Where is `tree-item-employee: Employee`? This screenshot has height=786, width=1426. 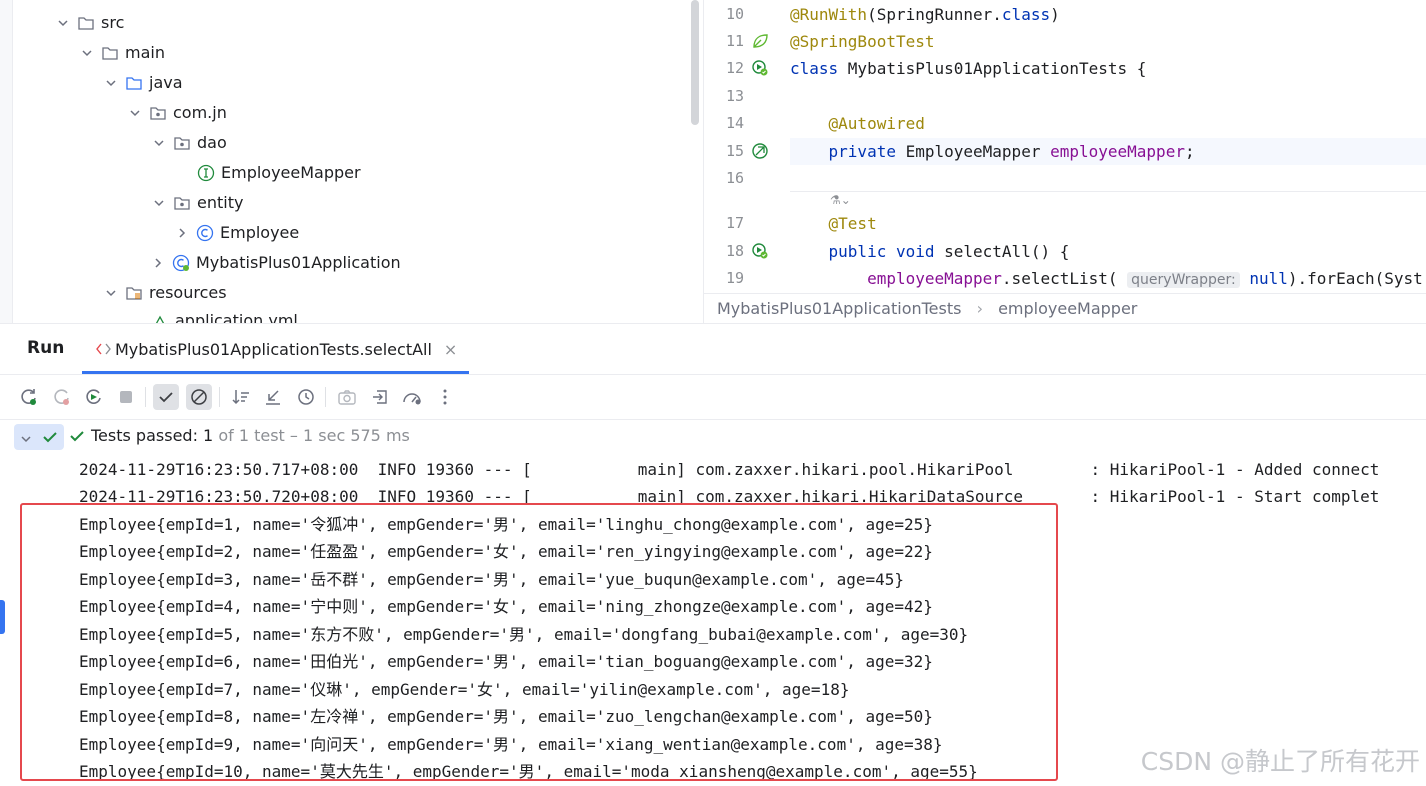
tree-item-employee: Employee is located at coordinates (236, 233).